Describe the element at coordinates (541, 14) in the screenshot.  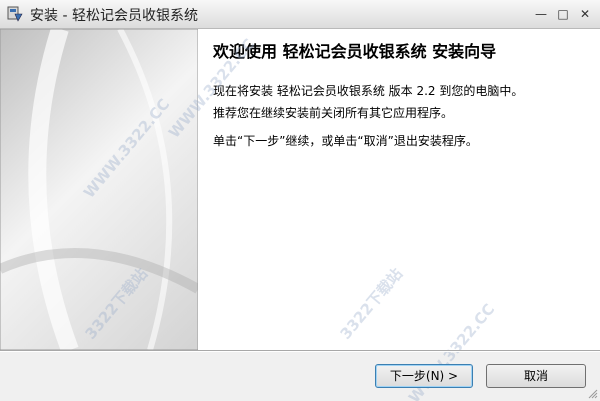
I see `minimize-button: —` at that location.